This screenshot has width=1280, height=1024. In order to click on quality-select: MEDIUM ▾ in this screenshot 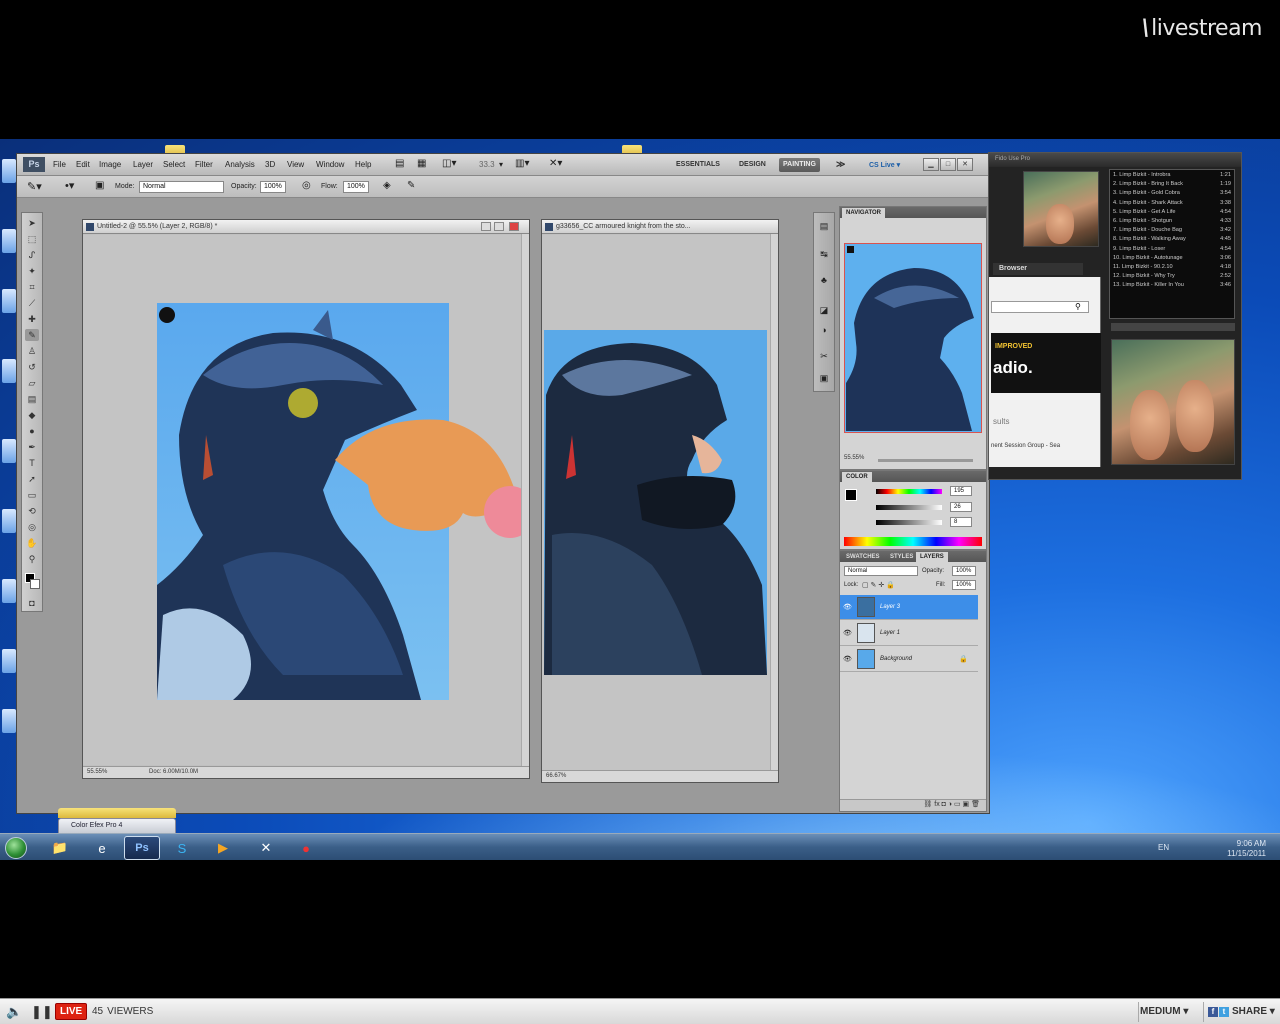, I will do `click(1164, 1011)`.